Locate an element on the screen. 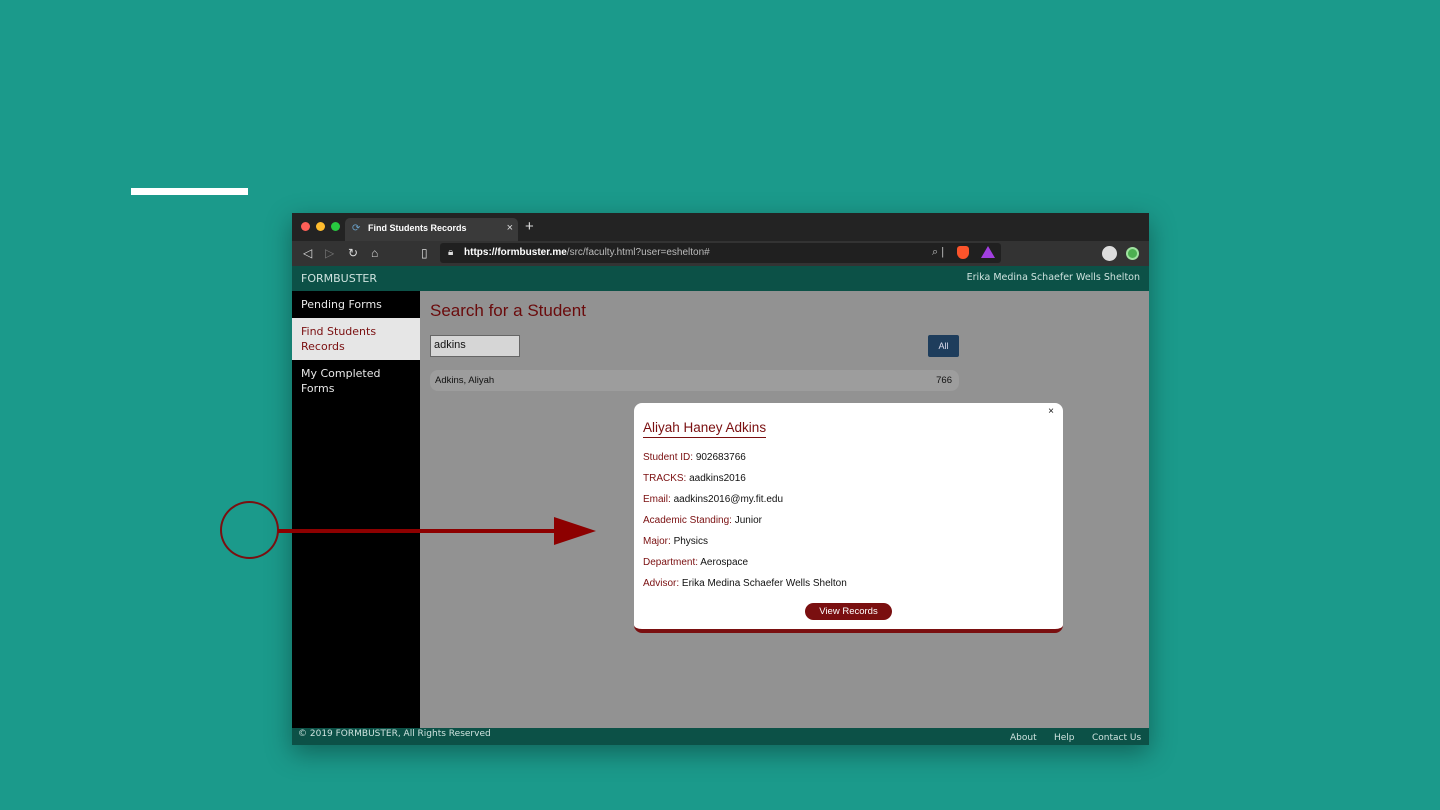 This screenshot has height=810, width=1440. page-title: Search for a Student is located at coordinates (508, 310).